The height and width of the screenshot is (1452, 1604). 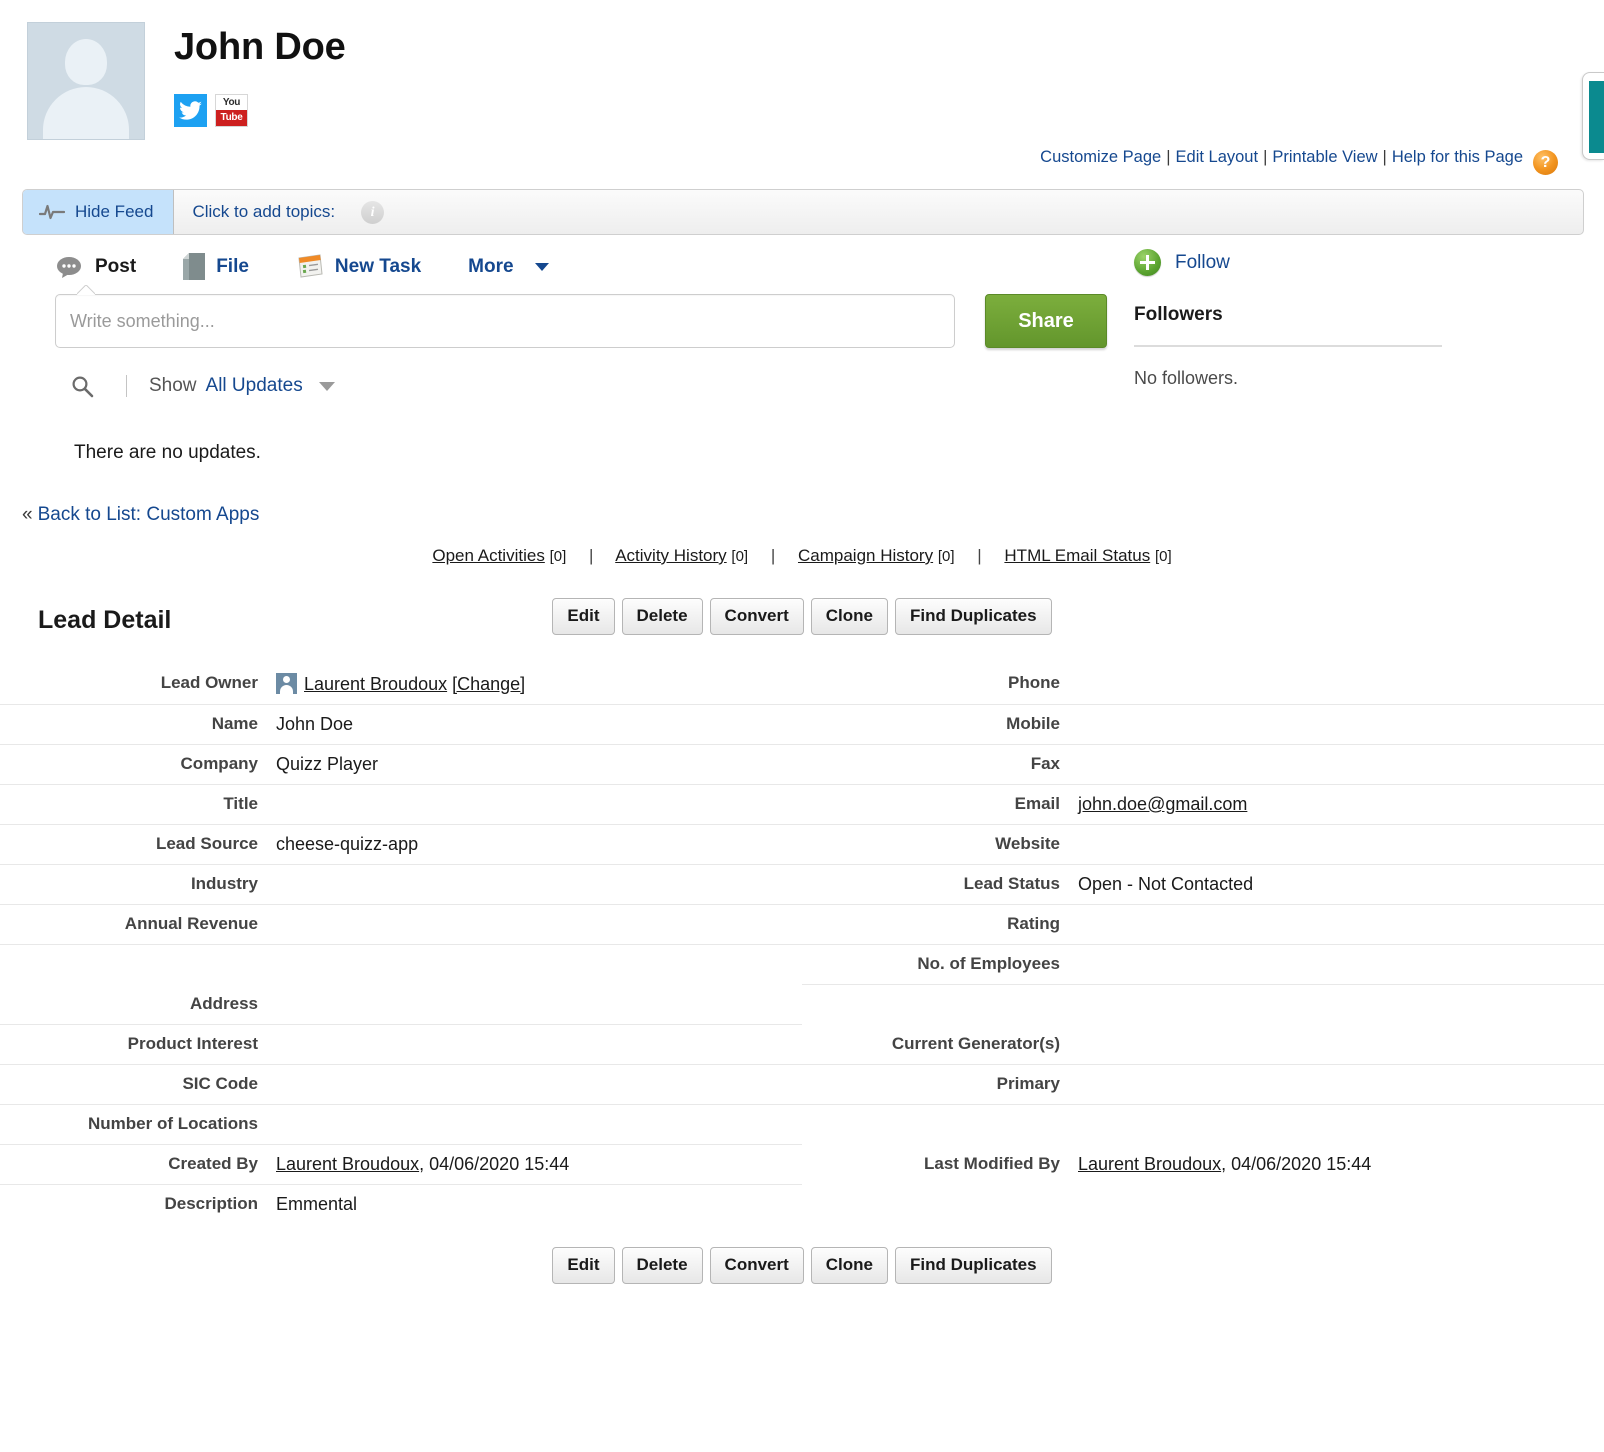 I want to click on field-value-website, so click(x=1341, y=834).